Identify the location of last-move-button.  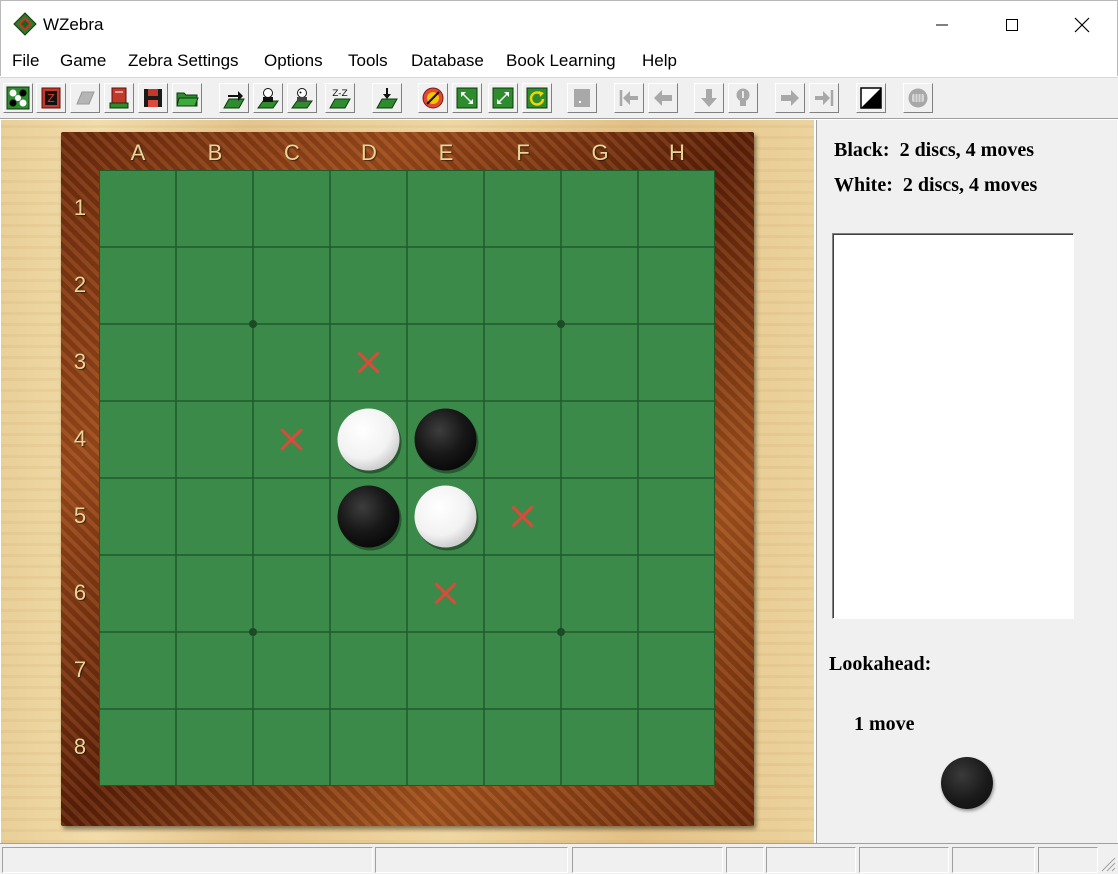
(824, 98).